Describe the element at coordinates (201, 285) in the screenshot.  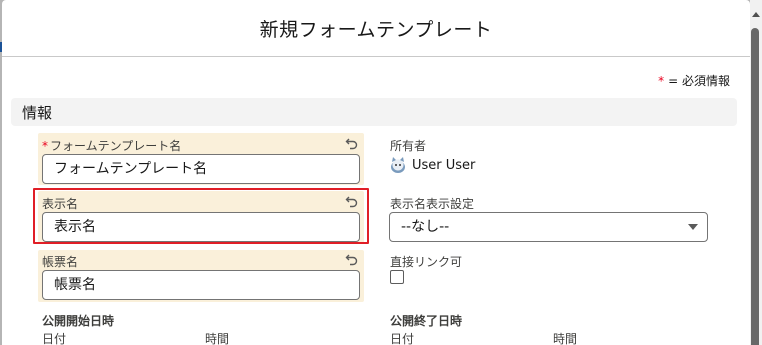
I see `form-name-input: 帳票名` at that location.